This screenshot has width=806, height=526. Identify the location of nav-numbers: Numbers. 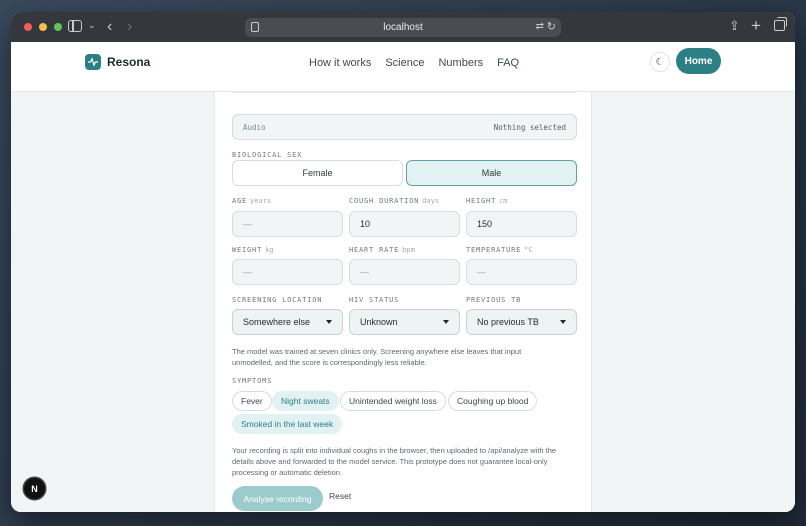
(460, 63).